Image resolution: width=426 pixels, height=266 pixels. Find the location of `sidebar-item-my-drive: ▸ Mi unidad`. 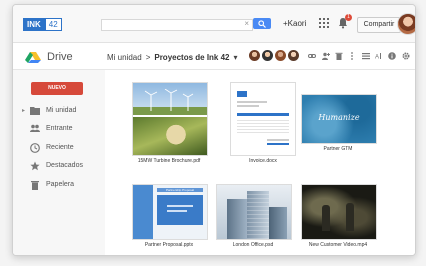

sidebar-item-my-drive: ▸ Mi unidad is located at coordinates (59, 111).